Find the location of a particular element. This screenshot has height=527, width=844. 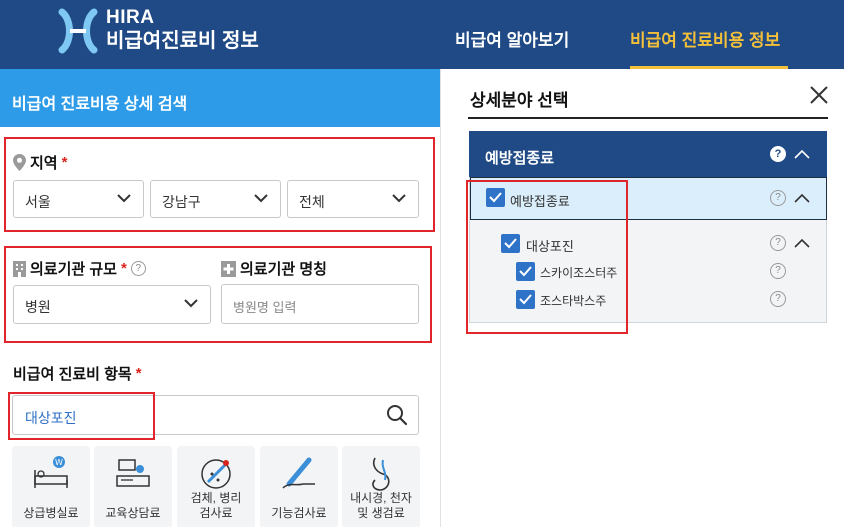

category-consultation: 교육상담료 is located at coordinates (133, 486).